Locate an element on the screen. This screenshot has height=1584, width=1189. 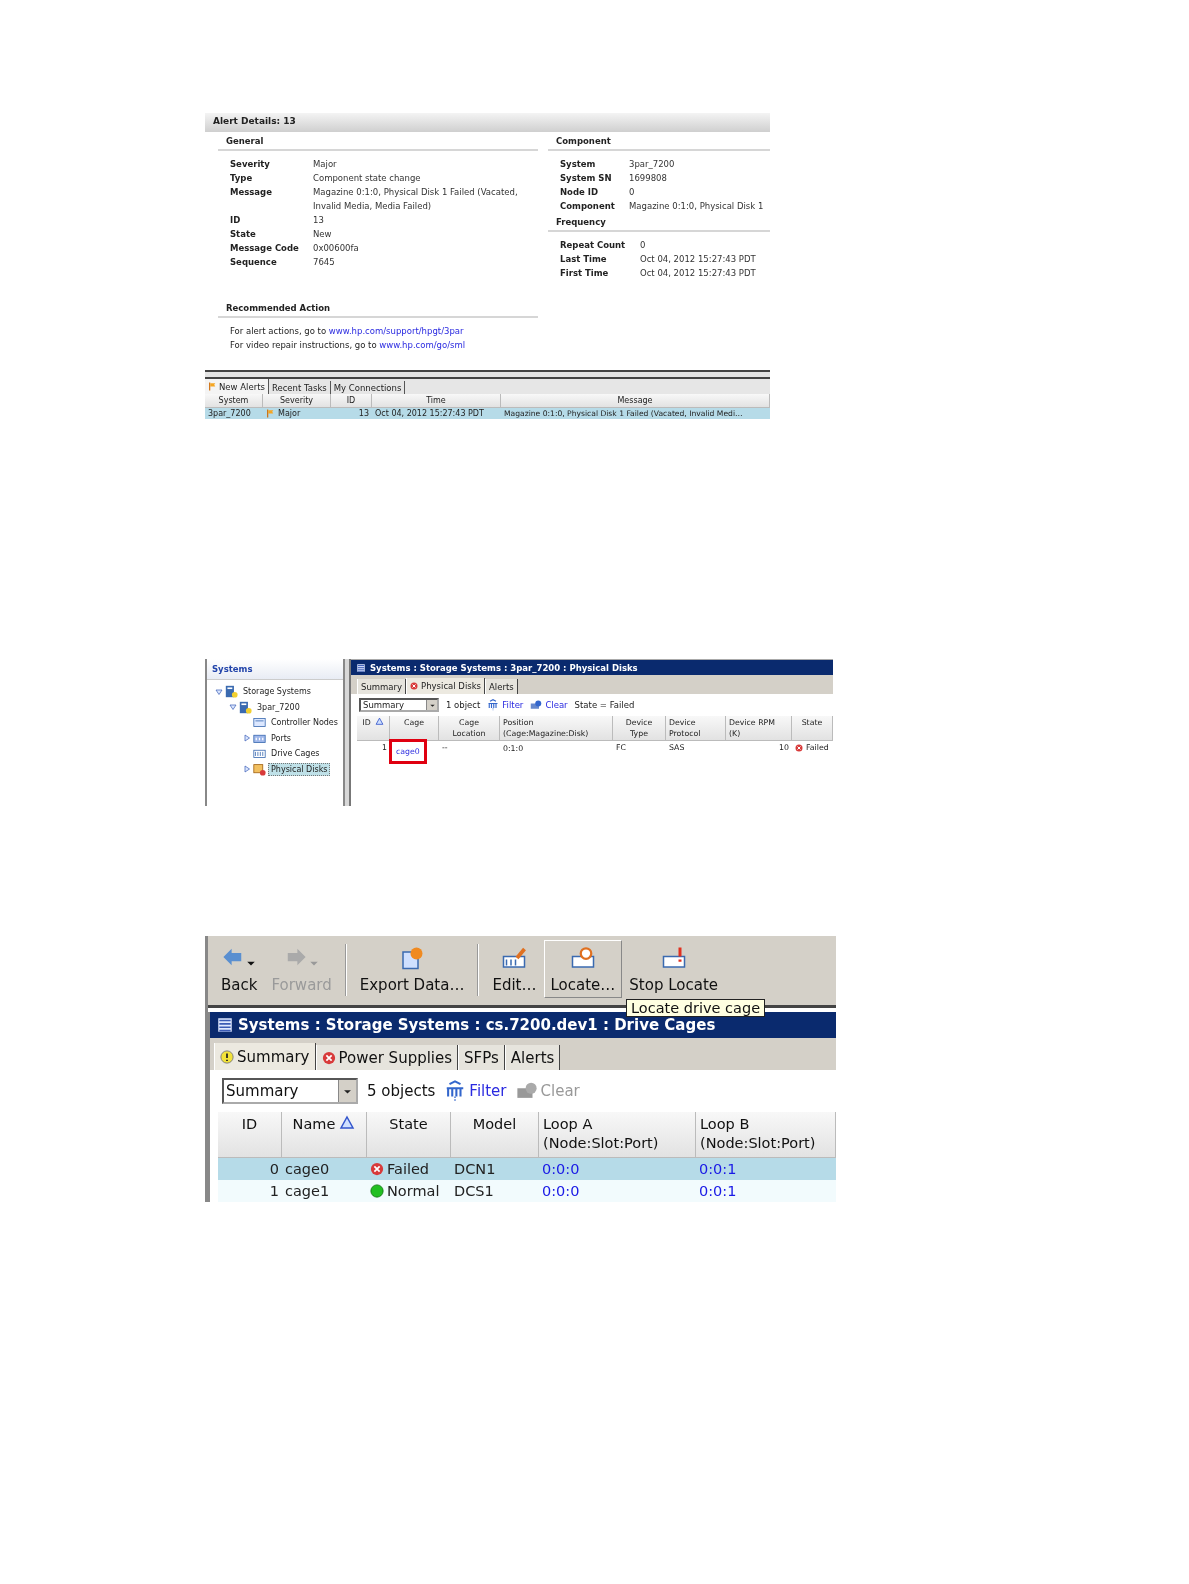
column-header: State is located at coordinates (409, 1135).